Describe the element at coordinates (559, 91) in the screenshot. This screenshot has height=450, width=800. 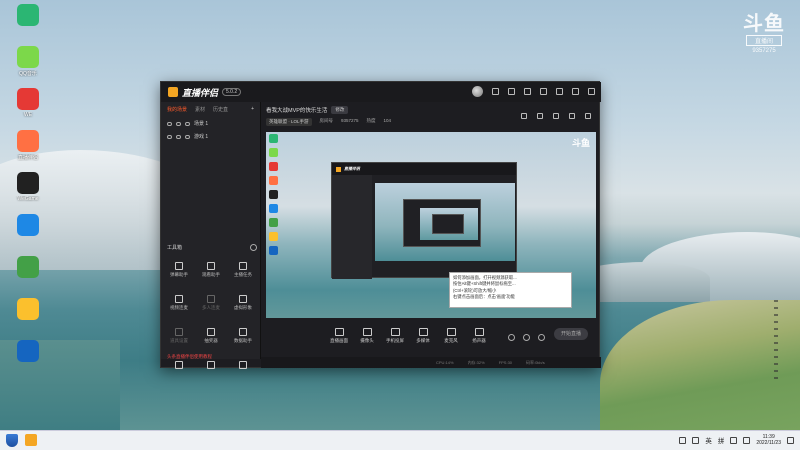
I see `minimize-icon` at that location.